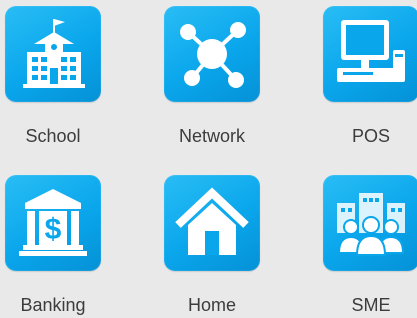 This screenshot has width=417, height=318. Describe the element at coordinates (53, 305) in the screenshot. I see `tile-label: Banking` at that location.